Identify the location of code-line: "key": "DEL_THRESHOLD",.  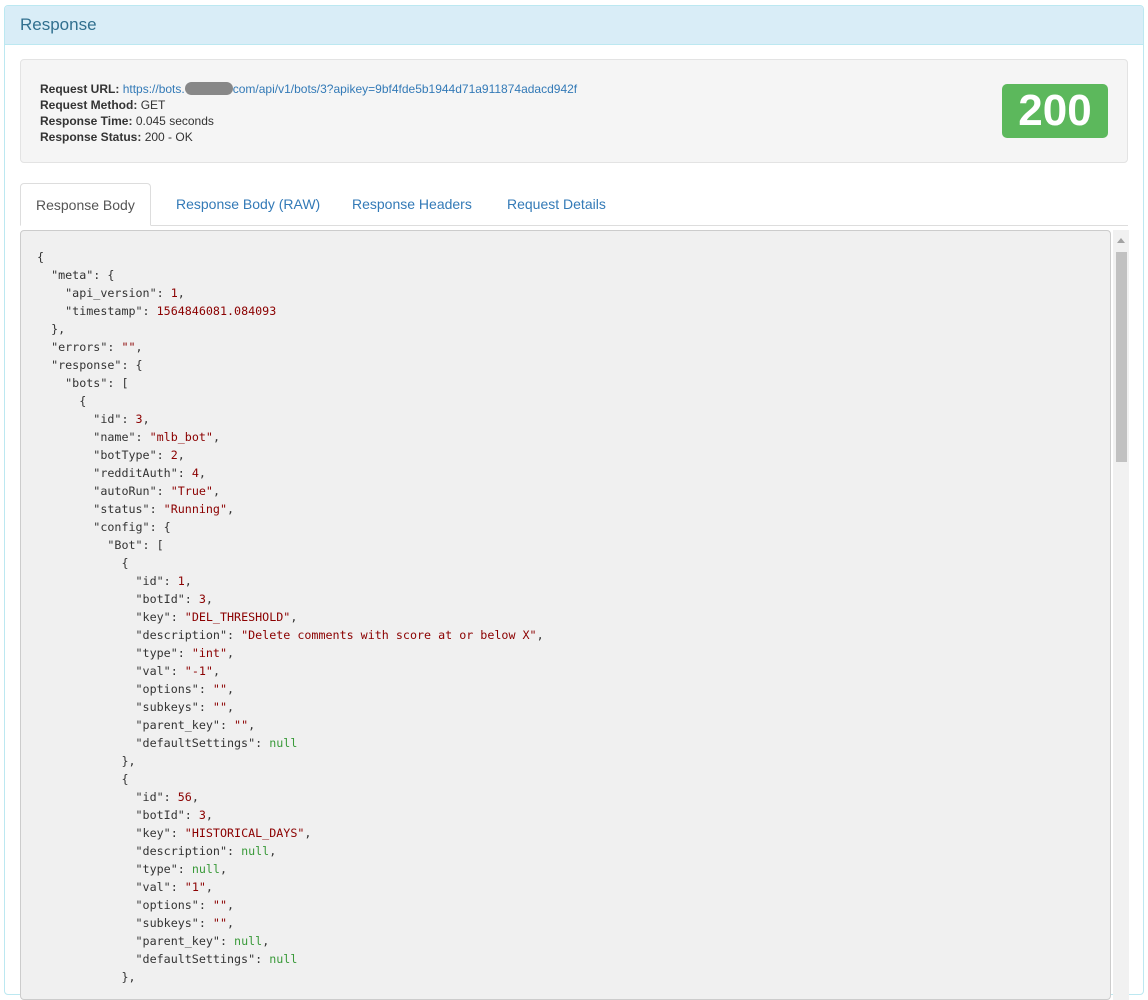
(167, 617).